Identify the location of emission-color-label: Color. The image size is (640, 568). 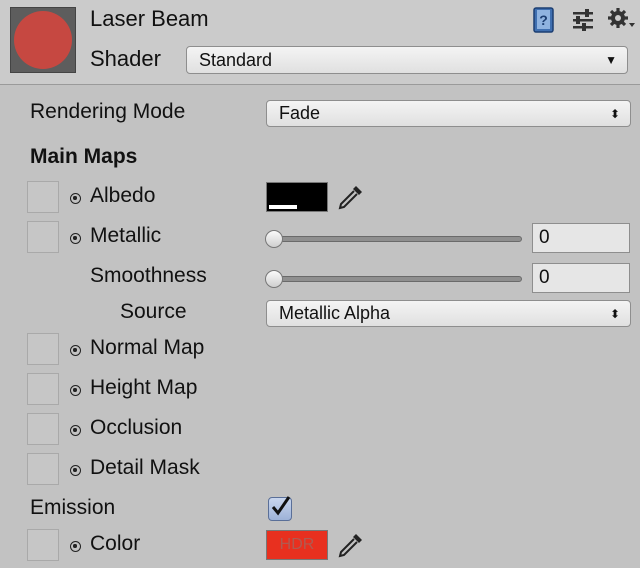
(115, 543).